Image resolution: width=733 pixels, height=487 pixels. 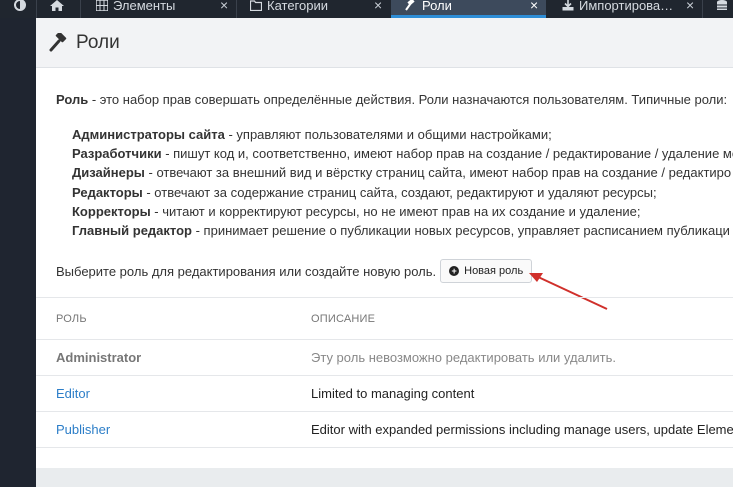 I want to click on role-description-cell: Limited to managing content, so click(x=393, y=393).